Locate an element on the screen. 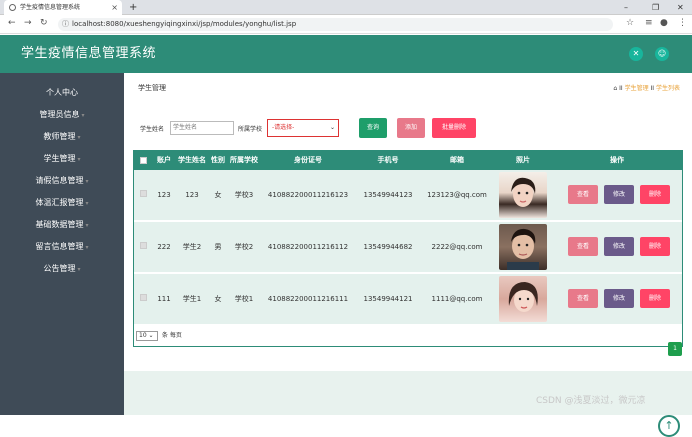 The width and height of the screenshot is (692, 437). cell-name: 学生1 is located at coordinates (192, 299).